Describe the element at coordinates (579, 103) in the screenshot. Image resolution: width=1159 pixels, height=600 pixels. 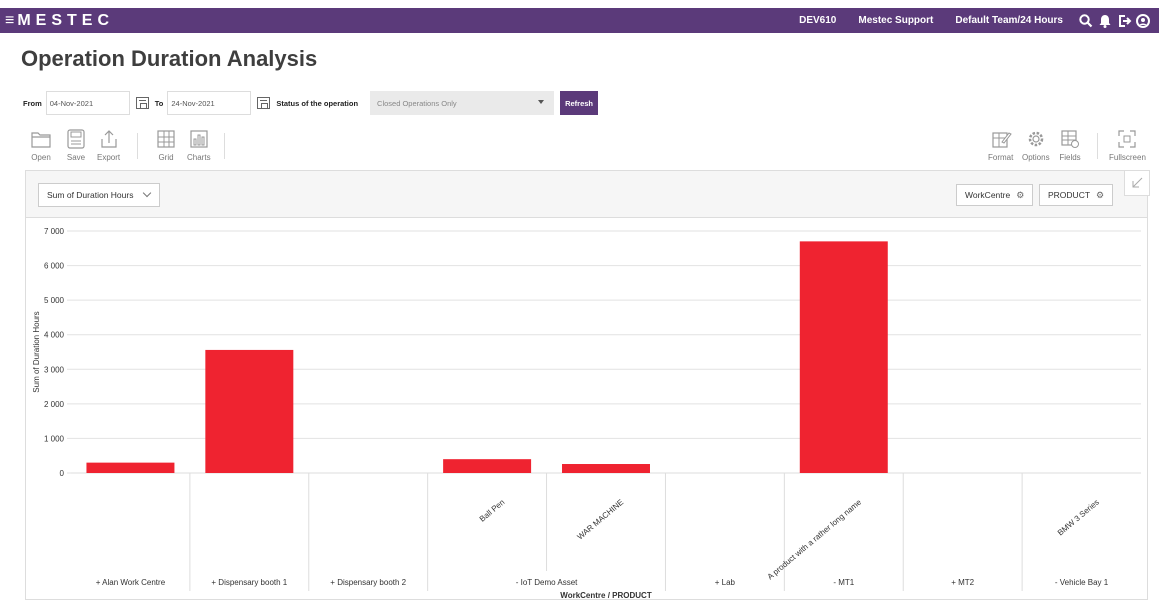
I see `refresh-button: Refresh` at that location.